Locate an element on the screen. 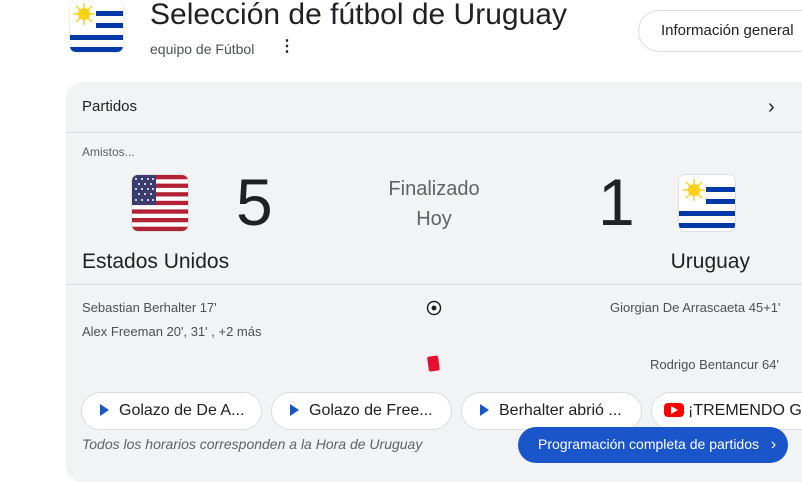  more-options-icon: ⋮ is located at coordinates (287, 48).